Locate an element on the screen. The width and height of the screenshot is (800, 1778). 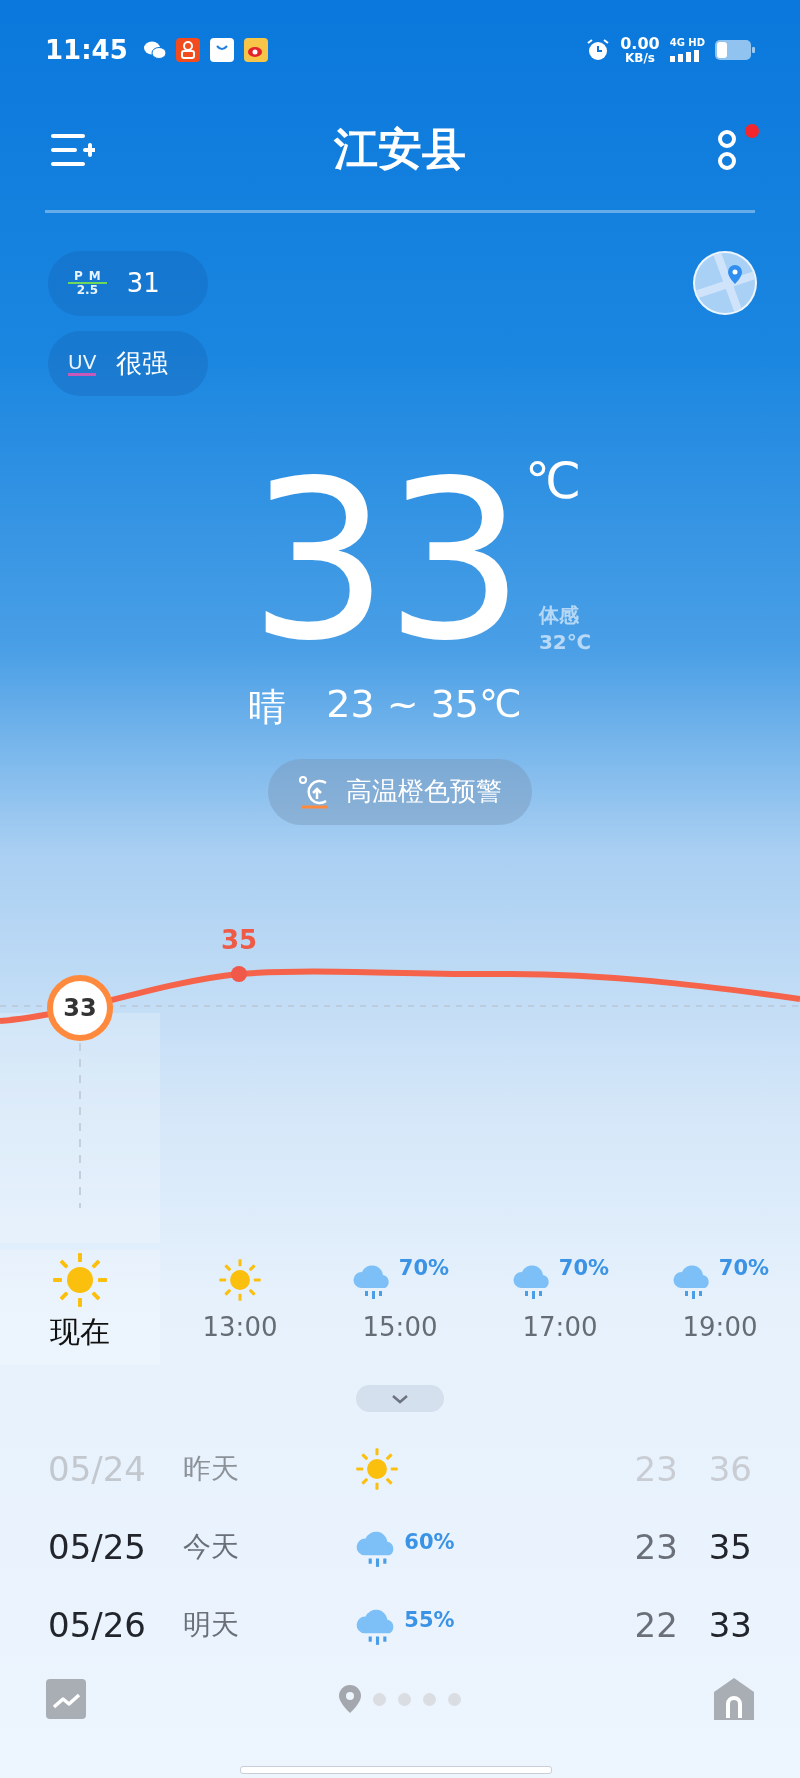
hour-label: 15:00 is located at coordinates (400, 1327).